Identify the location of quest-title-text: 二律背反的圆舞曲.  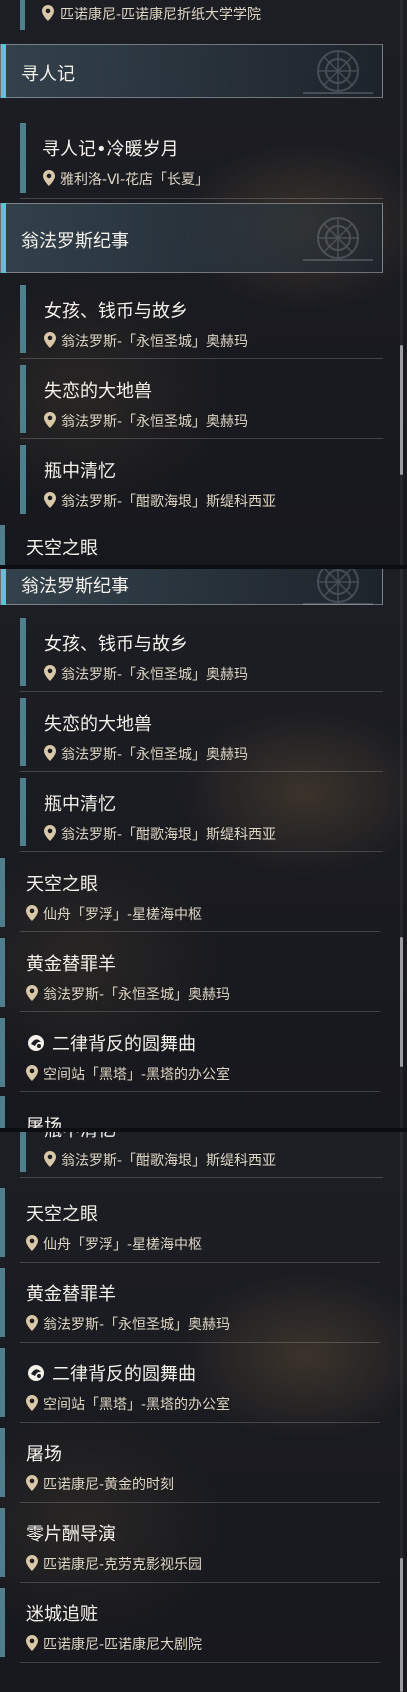
(124, 1044).